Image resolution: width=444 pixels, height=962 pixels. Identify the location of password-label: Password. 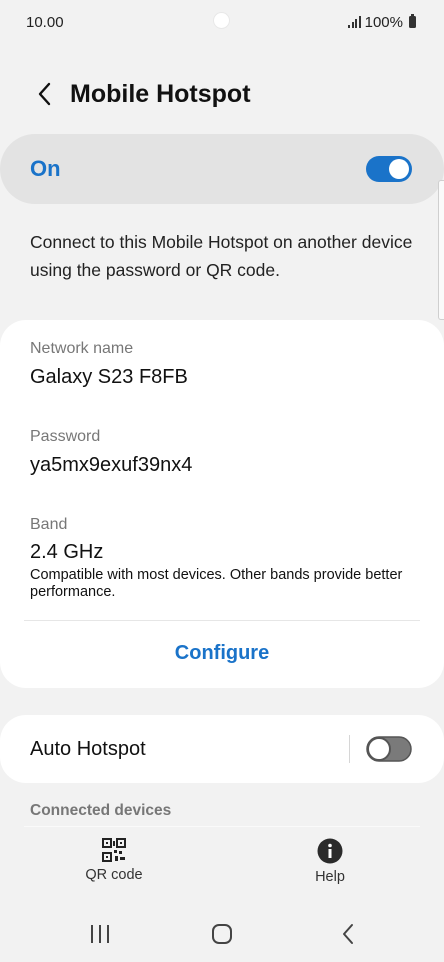
(65, 436).